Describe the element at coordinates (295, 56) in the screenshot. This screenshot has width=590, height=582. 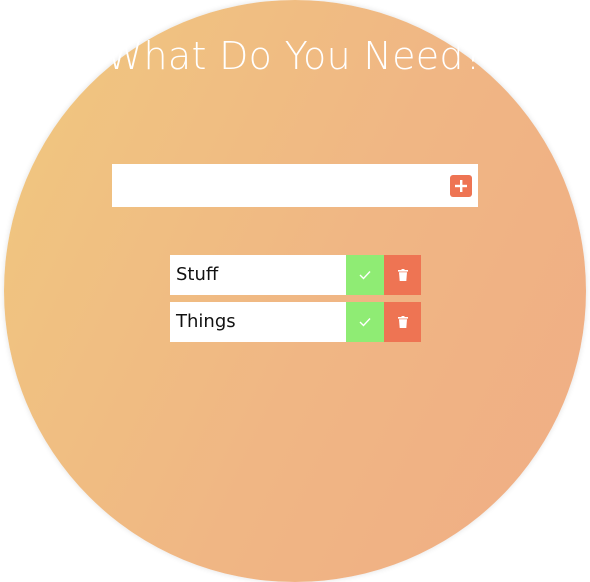
I see `page-title: What Do You Need?` at that location.